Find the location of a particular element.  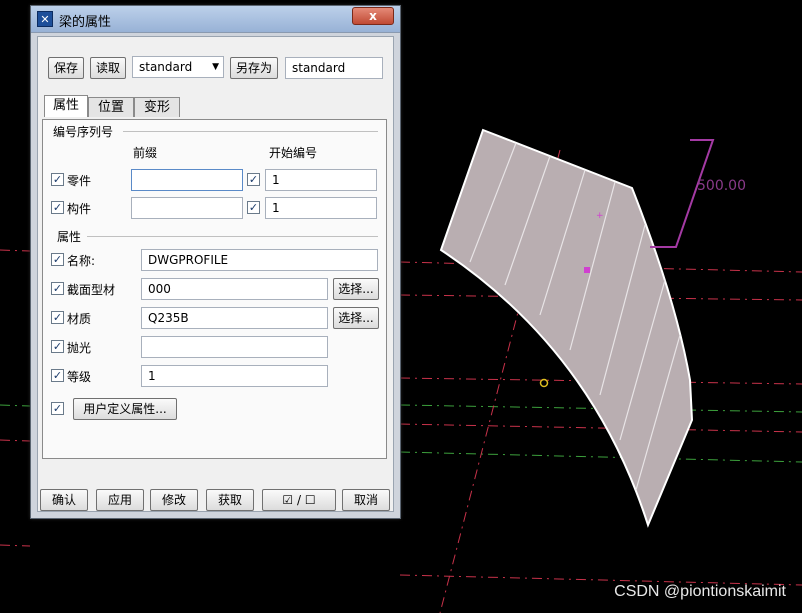

save-as-name-input: standard is located at coordinates (334, 68).